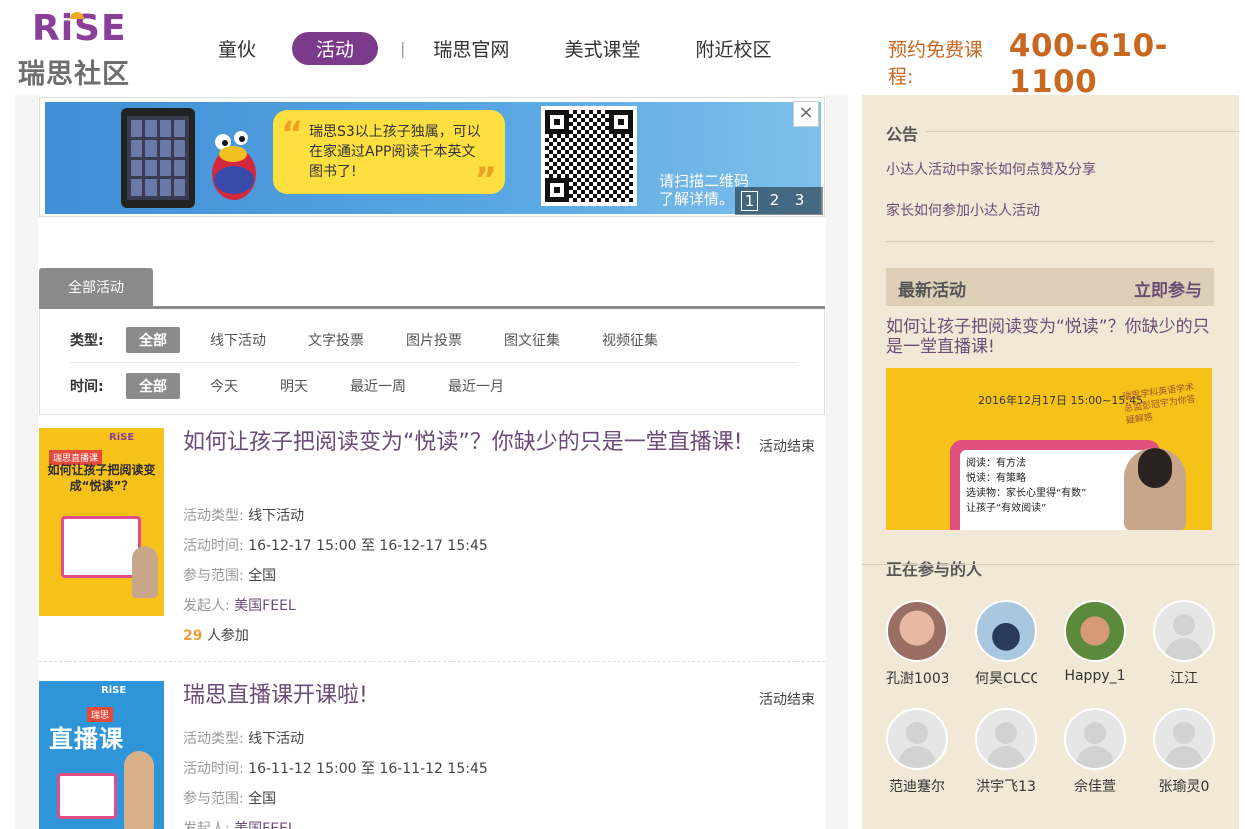 This screenshot has height=829, width=1245. What do you see at coordinates (237, 48) in the screenshot?
I see `nav-tonghuo: 童伙` at bounding box center [237, 48].